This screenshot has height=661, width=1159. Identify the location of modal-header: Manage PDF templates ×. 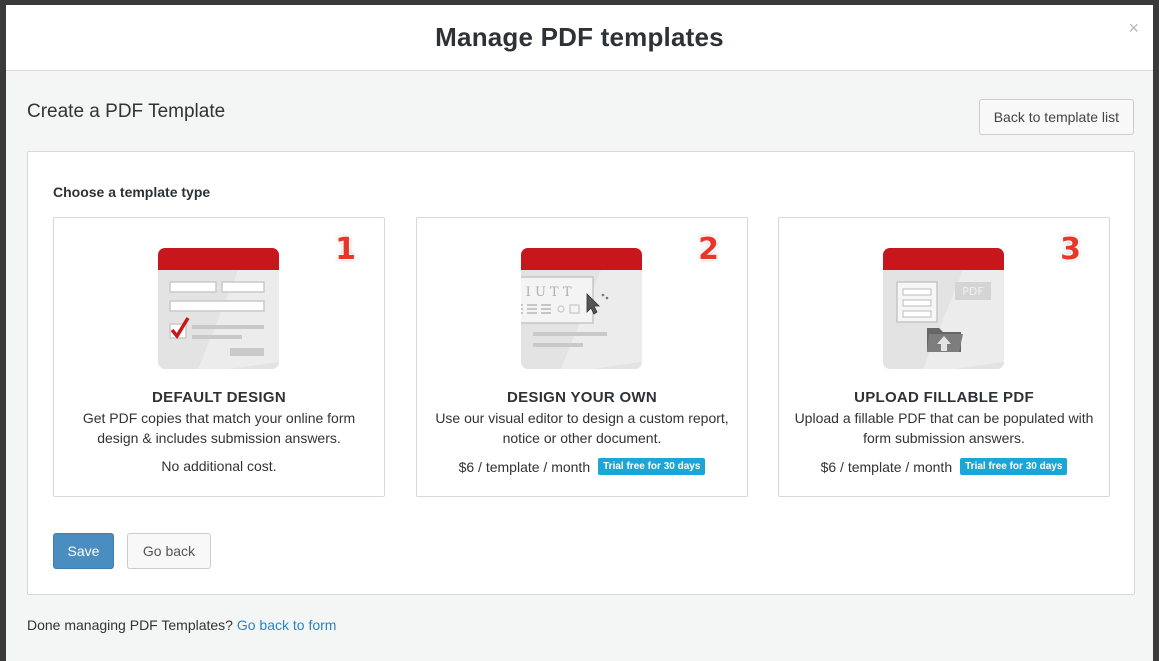
(579, 38).